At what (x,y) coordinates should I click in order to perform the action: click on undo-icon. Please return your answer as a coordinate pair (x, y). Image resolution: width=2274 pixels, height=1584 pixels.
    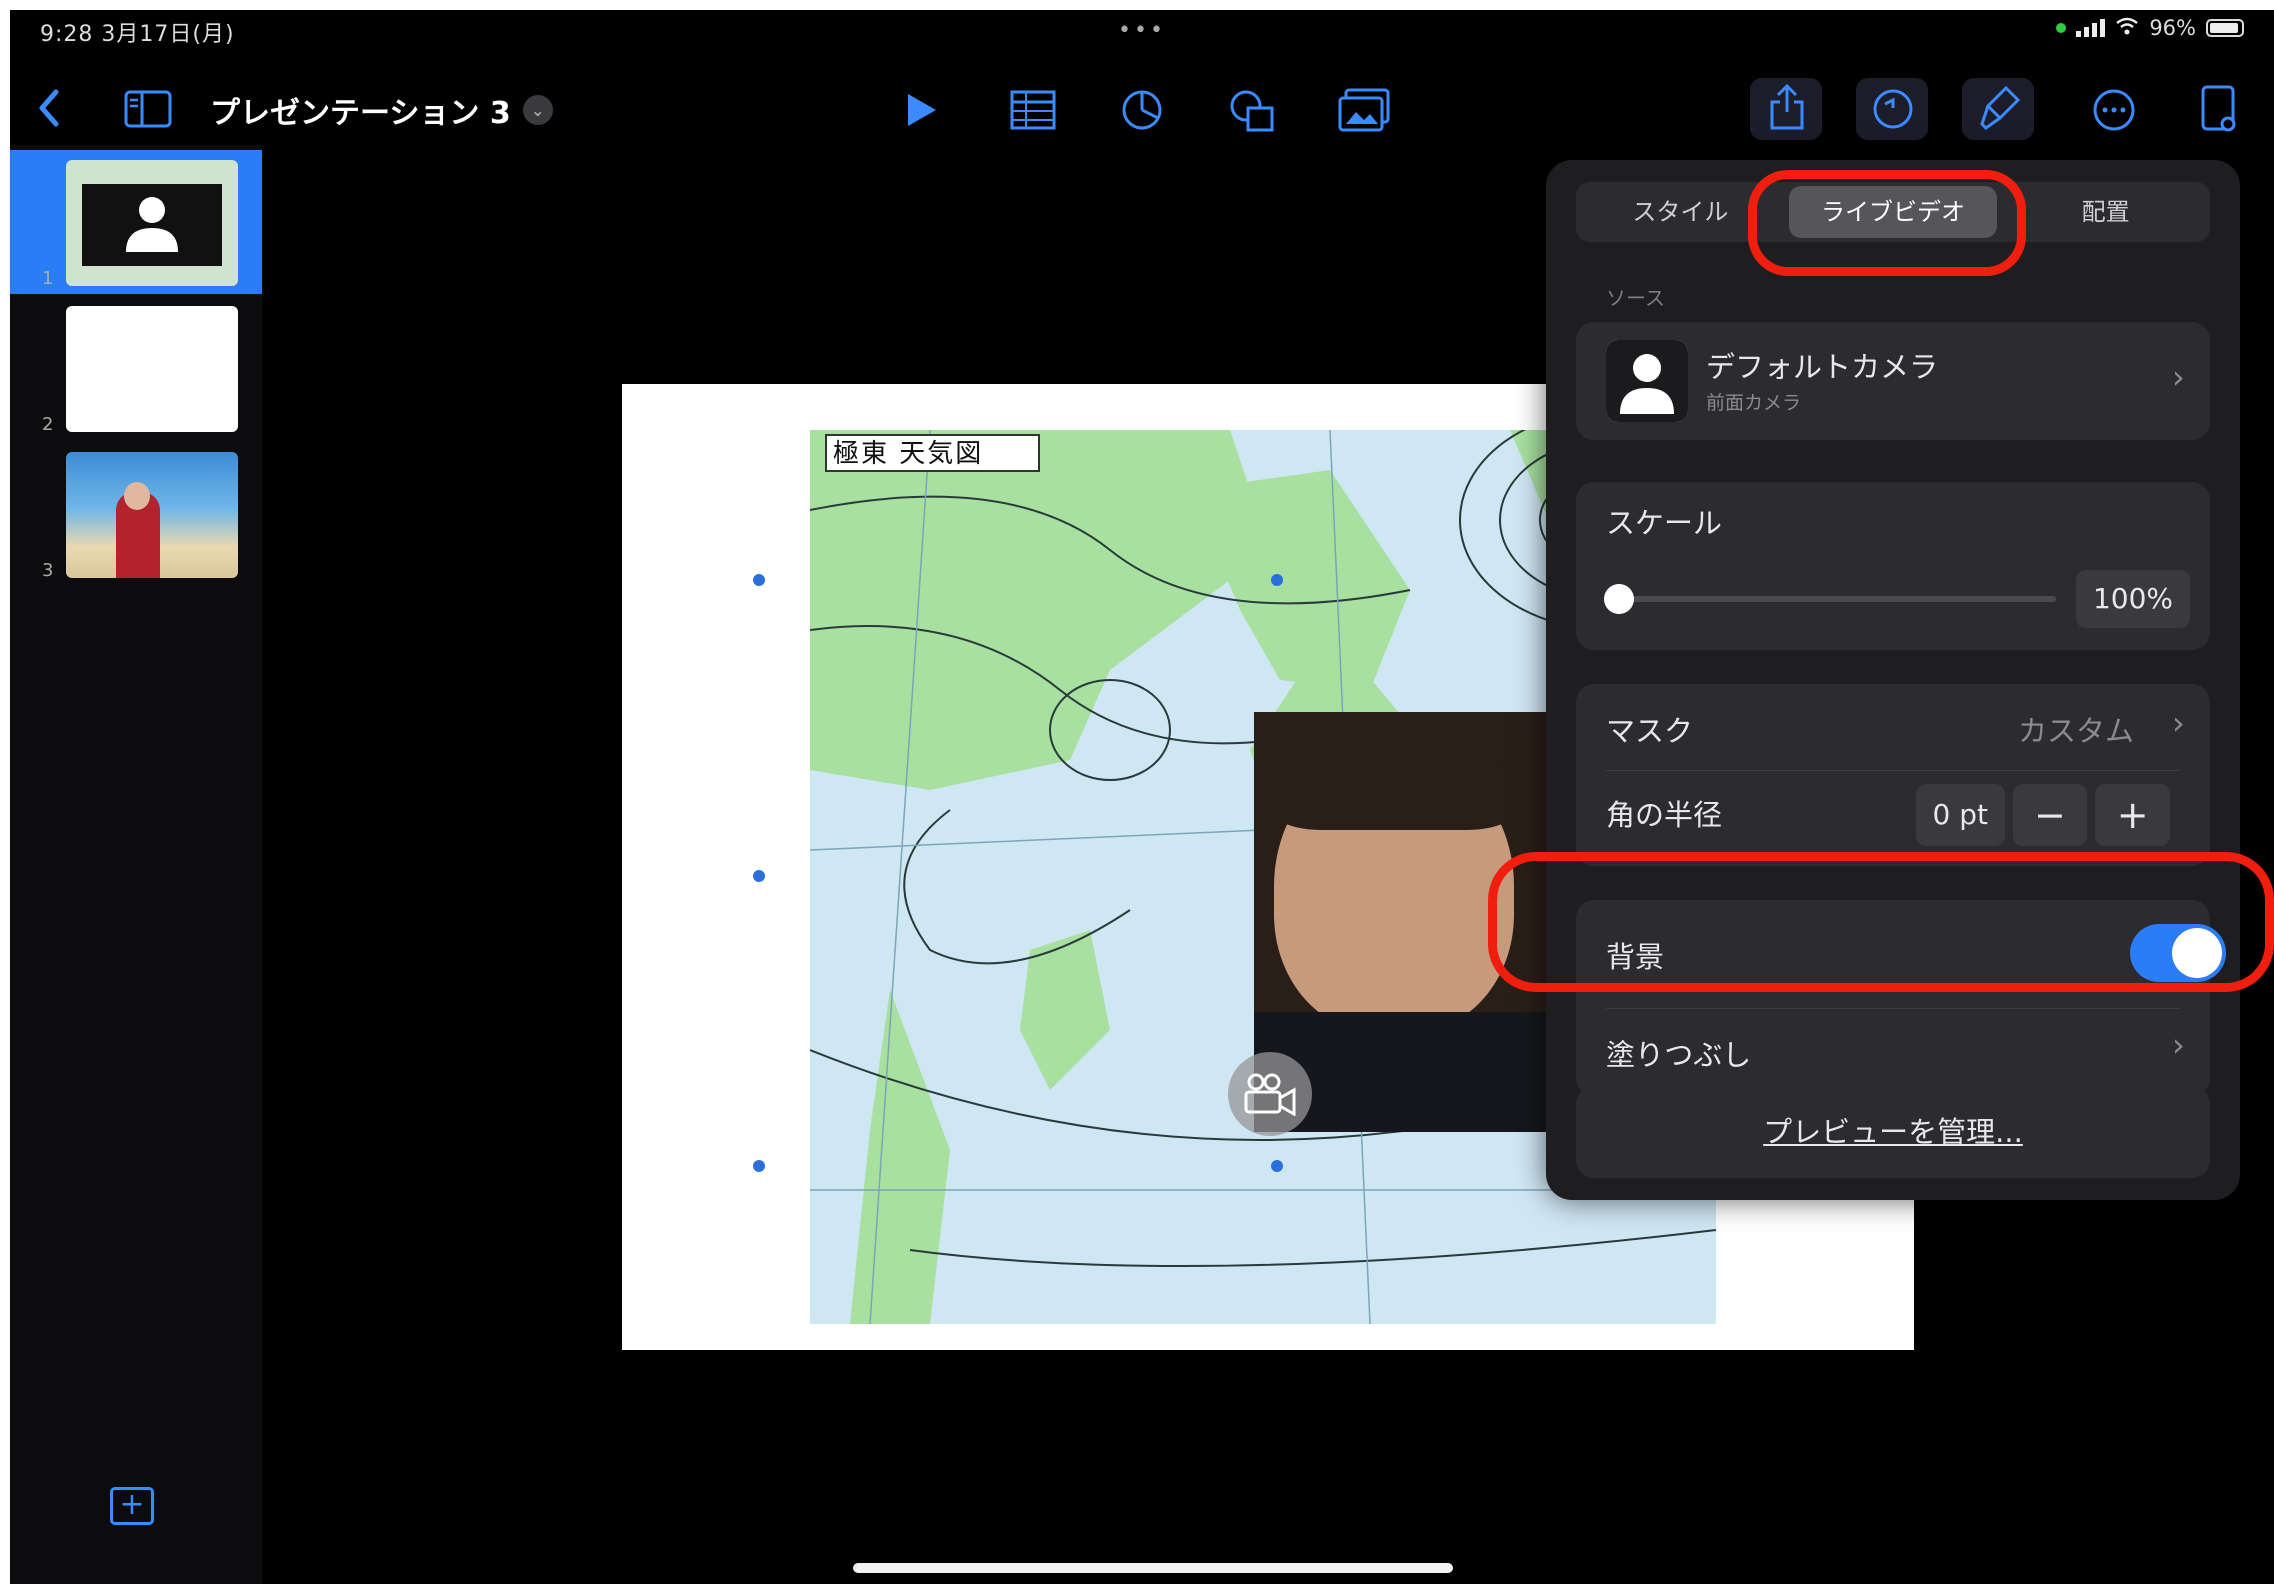
    Looking at the image, I should click on (1893, 109).